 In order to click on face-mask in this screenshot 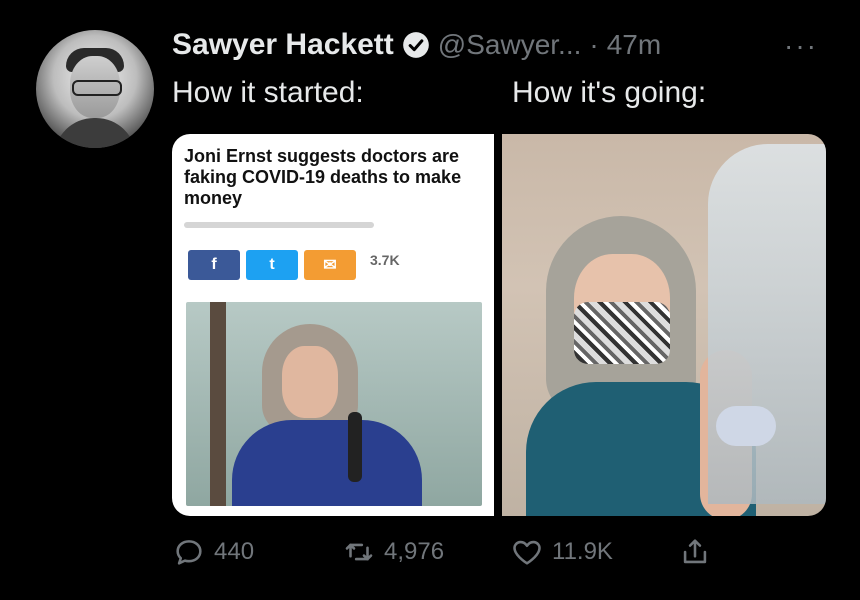, I will do `click(622, 333)`.